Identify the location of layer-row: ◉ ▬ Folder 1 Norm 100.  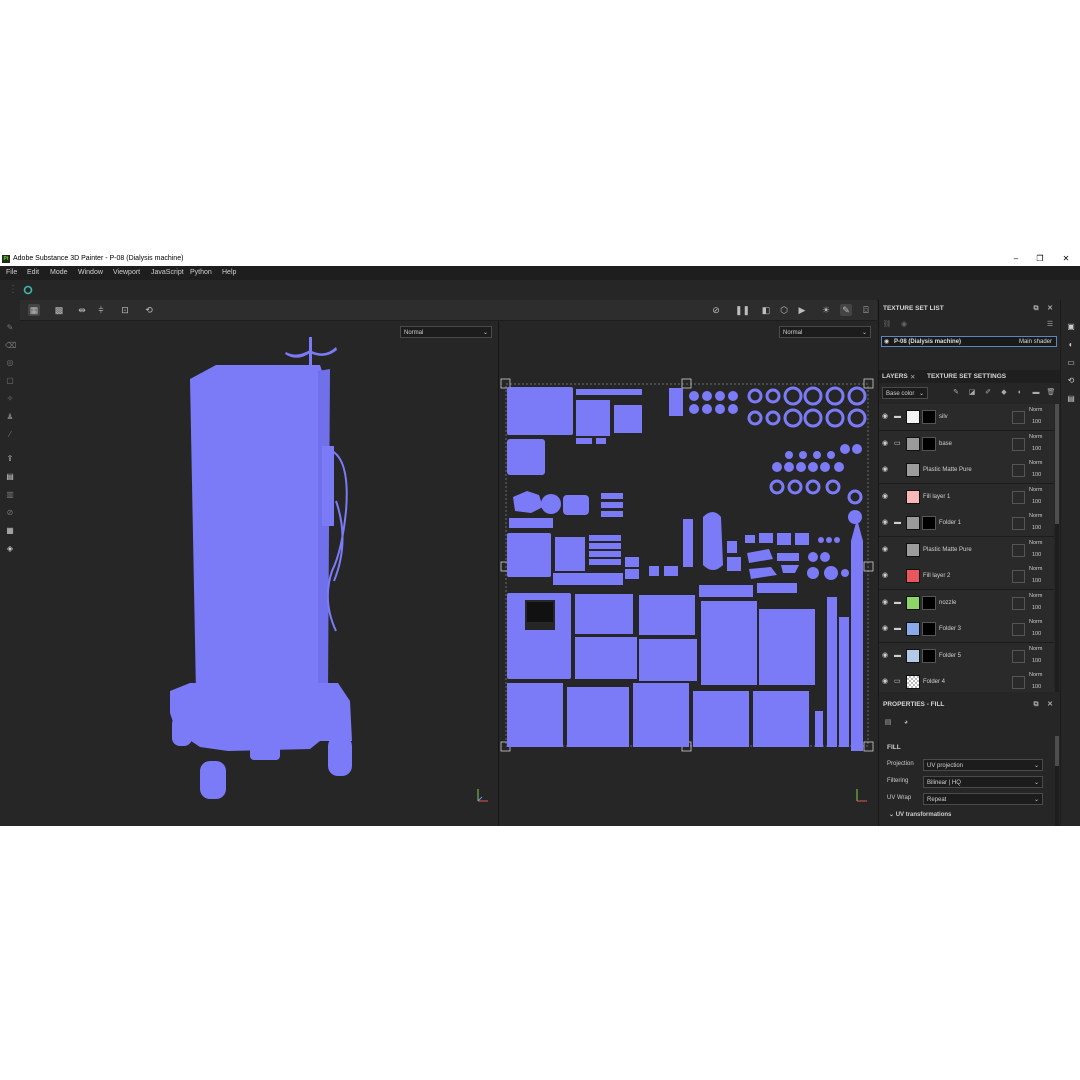
(966, 523).